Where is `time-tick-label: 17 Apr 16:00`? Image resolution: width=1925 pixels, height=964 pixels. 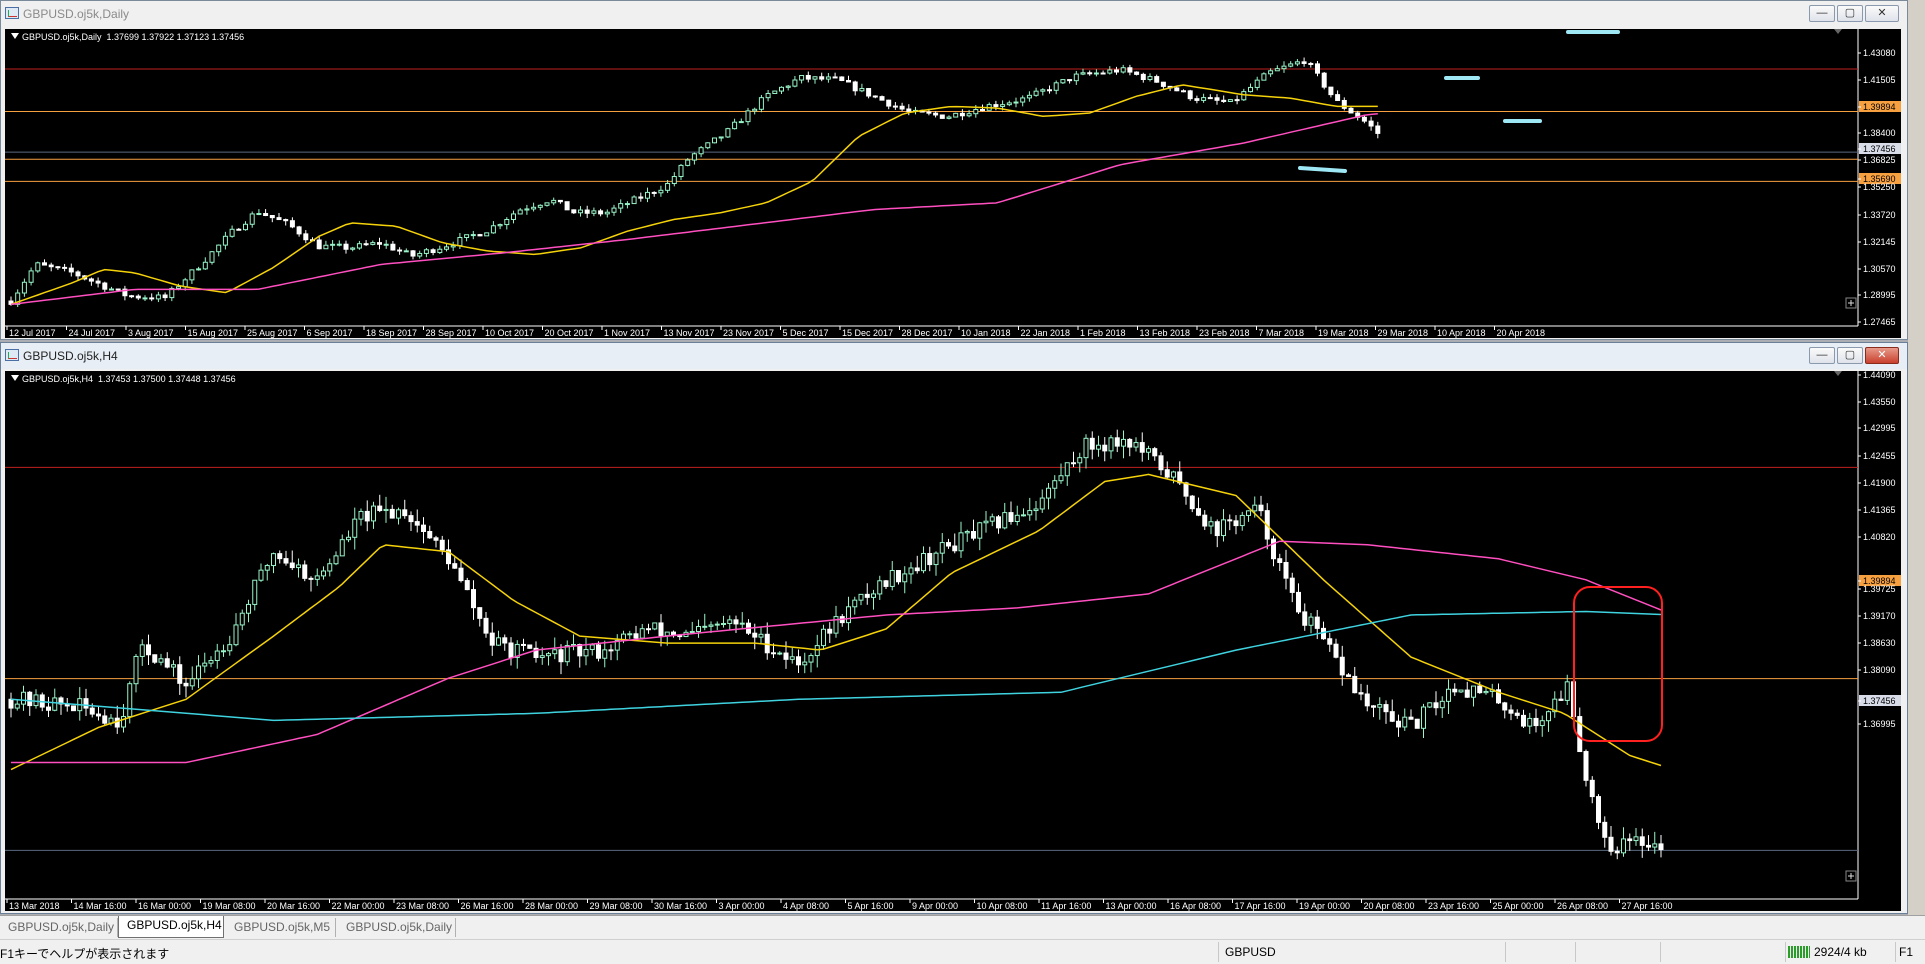 time-tick-label: 17 Apr 16:00 is located at coordinates (1260, 906).